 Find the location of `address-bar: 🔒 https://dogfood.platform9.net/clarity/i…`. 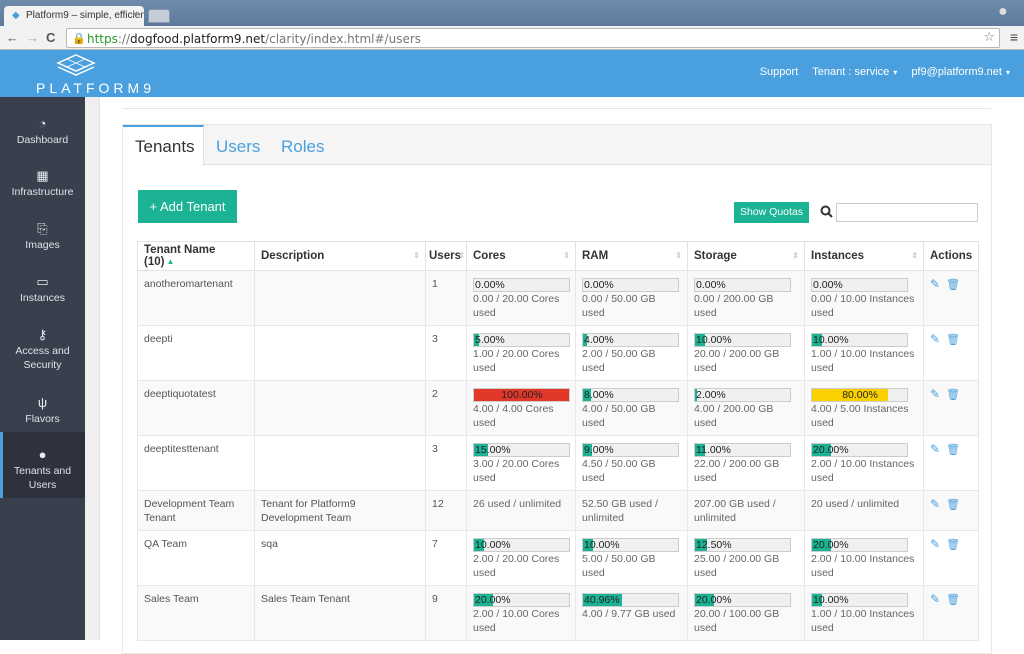

address-bar: 🔒 https://dogfood.platform9.net/clarity/i… is located at coordinates (533, 38).